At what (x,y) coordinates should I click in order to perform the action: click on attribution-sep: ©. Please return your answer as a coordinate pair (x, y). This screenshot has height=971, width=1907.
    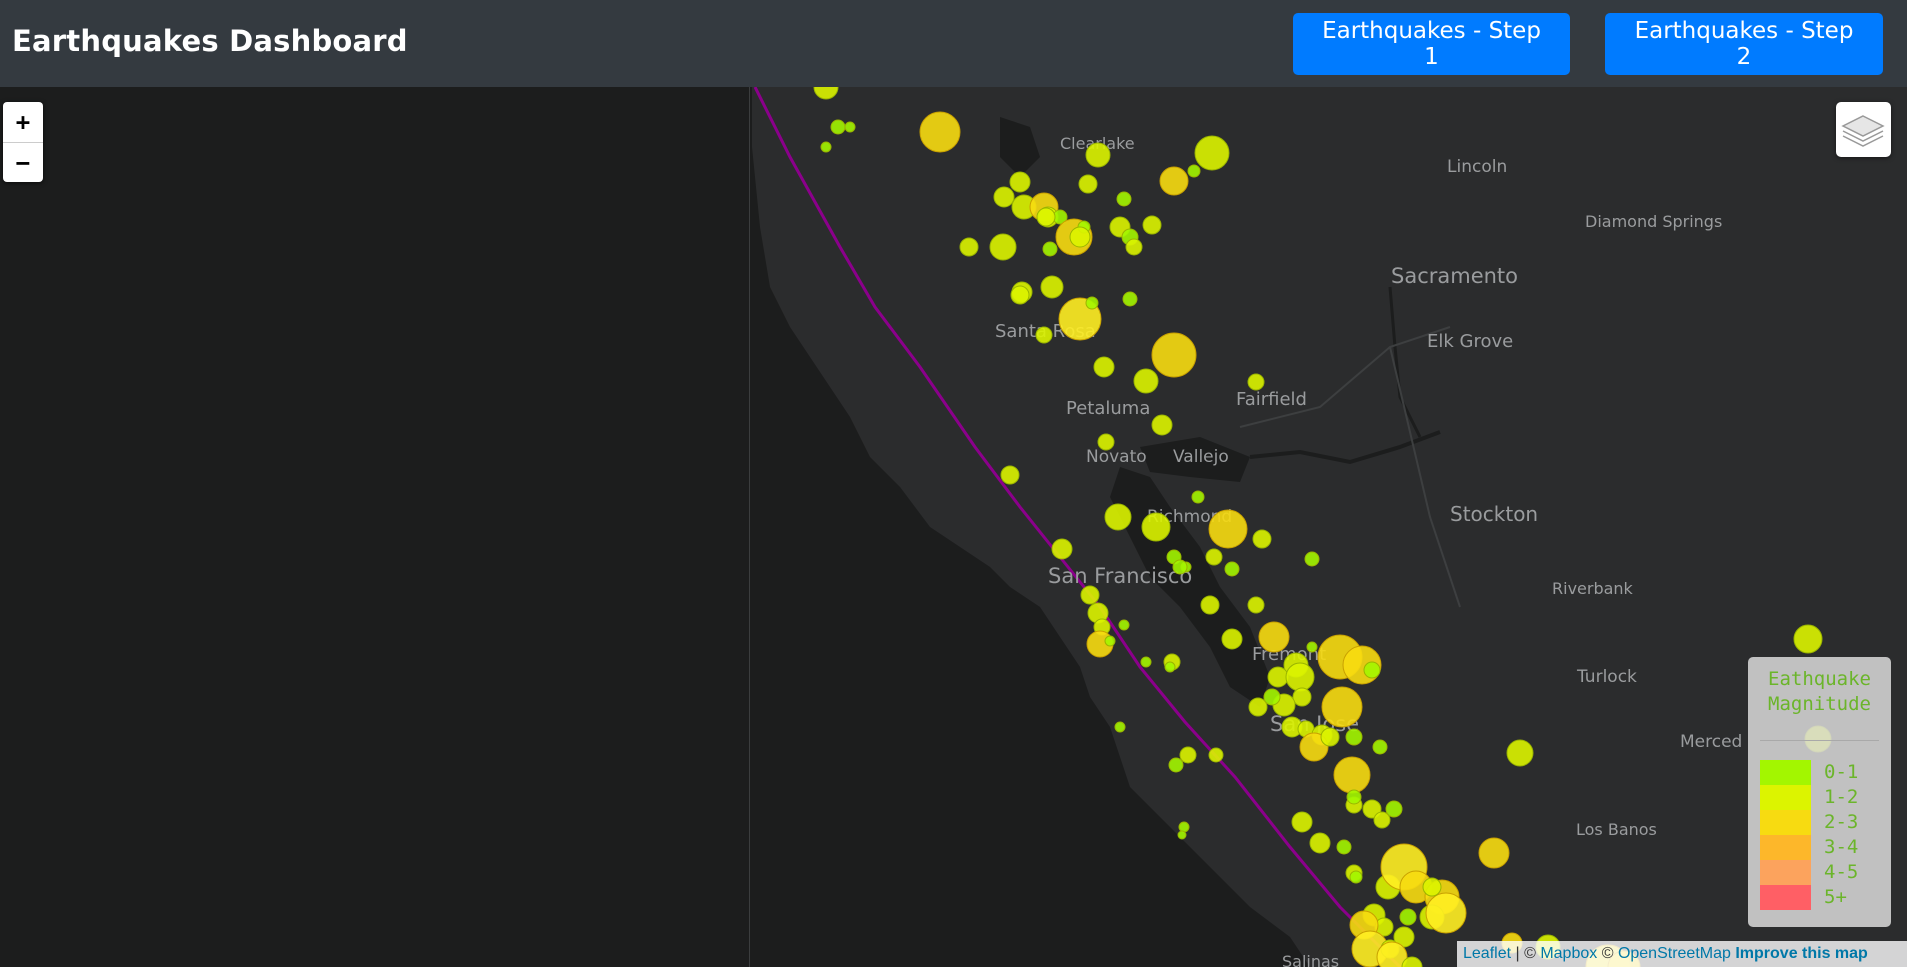
    Looking at the image, I should click on (1607, 953).